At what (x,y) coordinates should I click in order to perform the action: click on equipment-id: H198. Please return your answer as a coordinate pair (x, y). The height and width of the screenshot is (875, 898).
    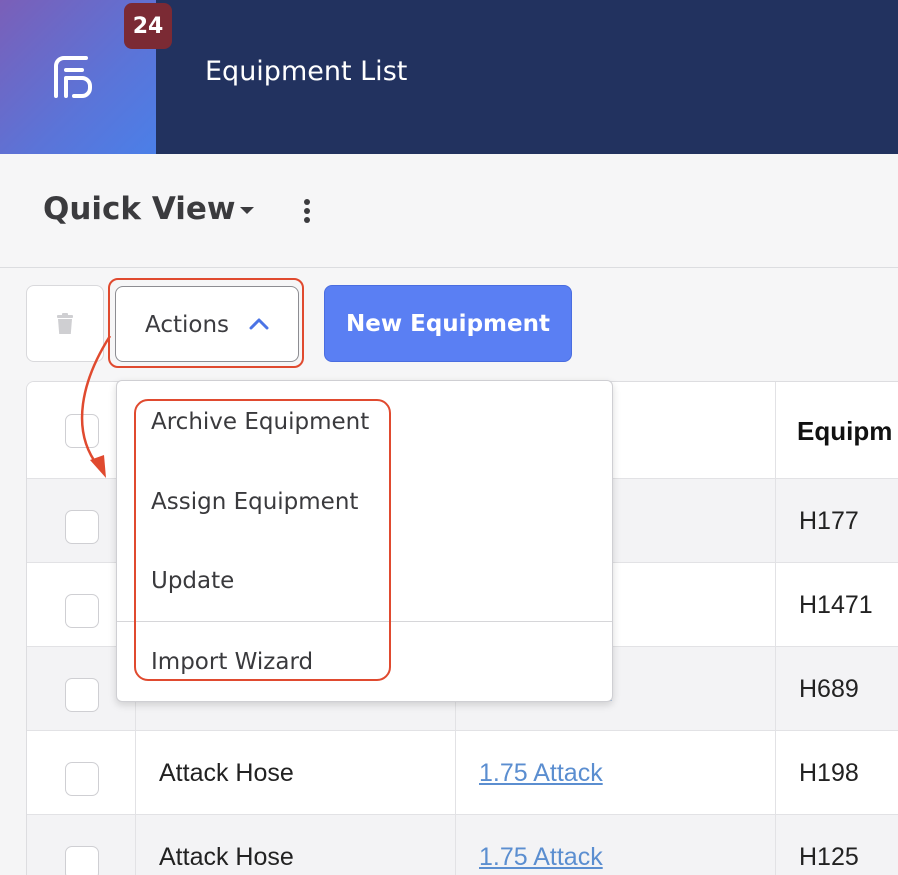
    Looking at the image, I should click on (829, 773).